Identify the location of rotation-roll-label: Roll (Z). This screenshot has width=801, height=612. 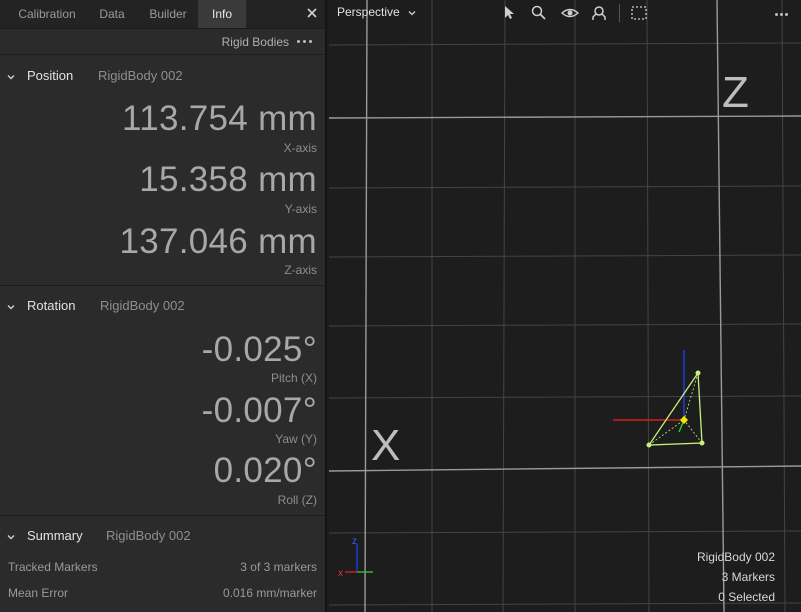
(297, 500).